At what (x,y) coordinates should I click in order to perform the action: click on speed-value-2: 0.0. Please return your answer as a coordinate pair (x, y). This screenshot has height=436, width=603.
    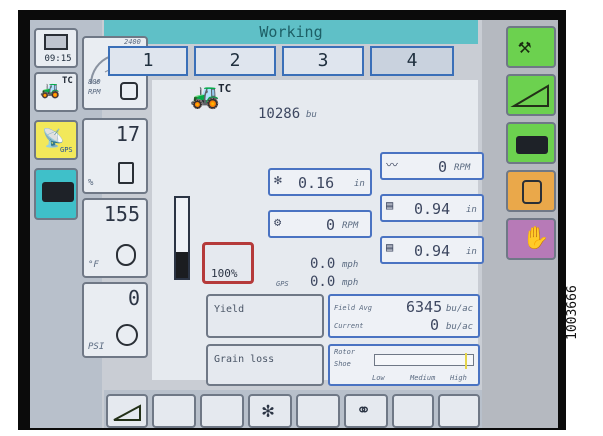
    Looking at the image, I should click on (323, 282).